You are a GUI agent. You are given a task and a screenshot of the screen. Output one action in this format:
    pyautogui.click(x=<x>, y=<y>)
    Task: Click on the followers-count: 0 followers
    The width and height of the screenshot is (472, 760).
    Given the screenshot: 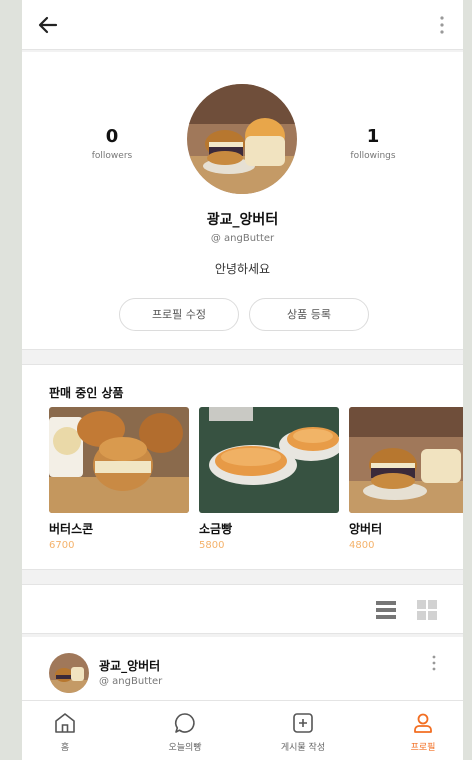 What is the action you would take?
    pyautogui.click(x=112, y=143)
    